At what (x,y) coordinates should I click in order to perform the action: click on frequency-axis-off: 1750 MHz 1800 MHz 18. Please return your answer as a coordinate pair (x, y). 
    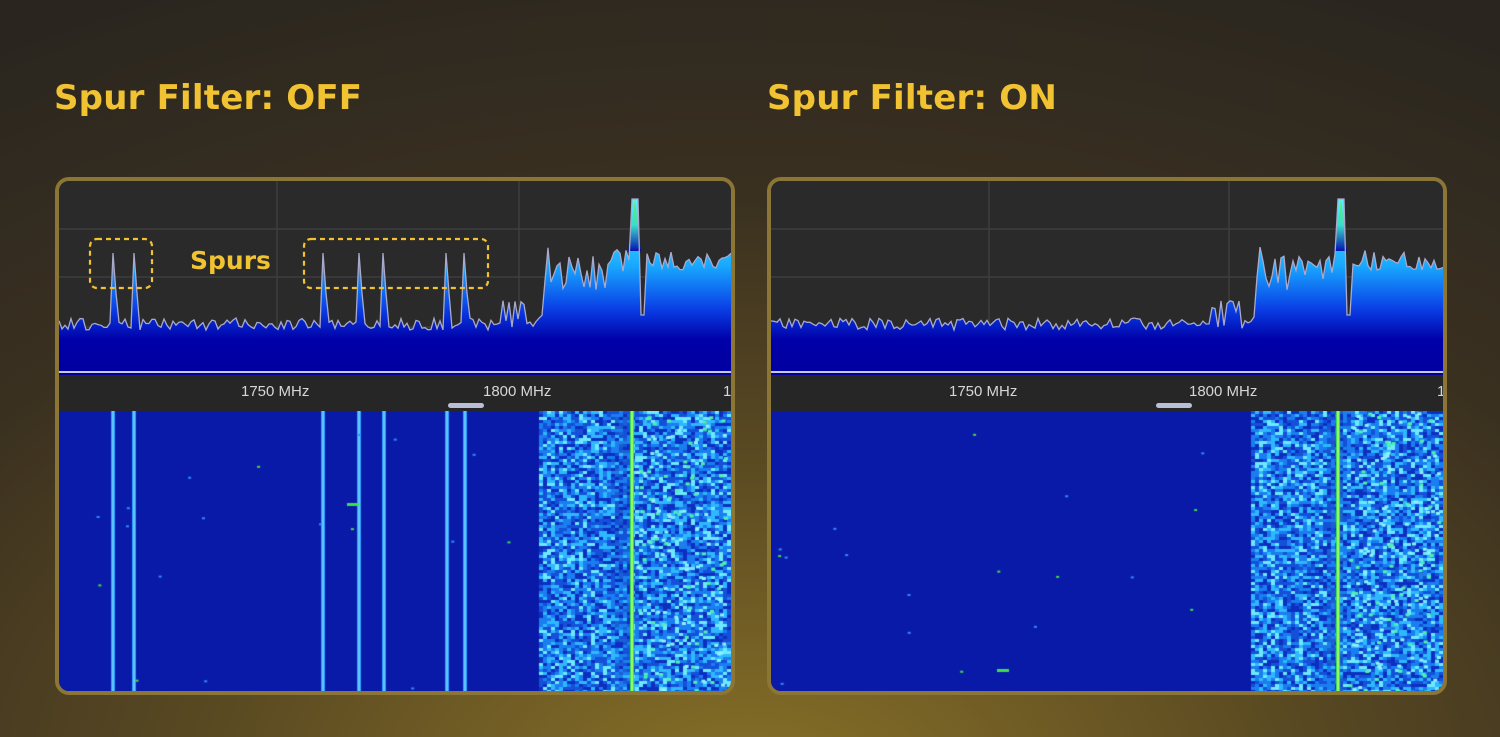
    Looking at the image, I should click on (395, 393).